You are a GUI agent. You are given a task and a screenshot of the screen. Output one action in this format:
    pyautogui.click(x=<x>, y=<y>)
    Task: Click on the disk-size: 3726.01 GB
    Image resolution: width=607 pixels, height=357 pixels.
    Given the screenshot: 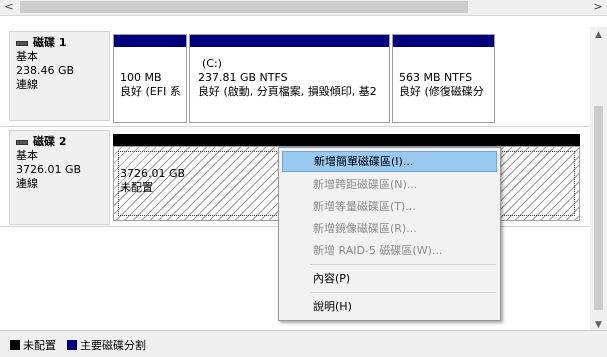 What is the action you would take?
    pyautogui.click(x=49, y=169)
    